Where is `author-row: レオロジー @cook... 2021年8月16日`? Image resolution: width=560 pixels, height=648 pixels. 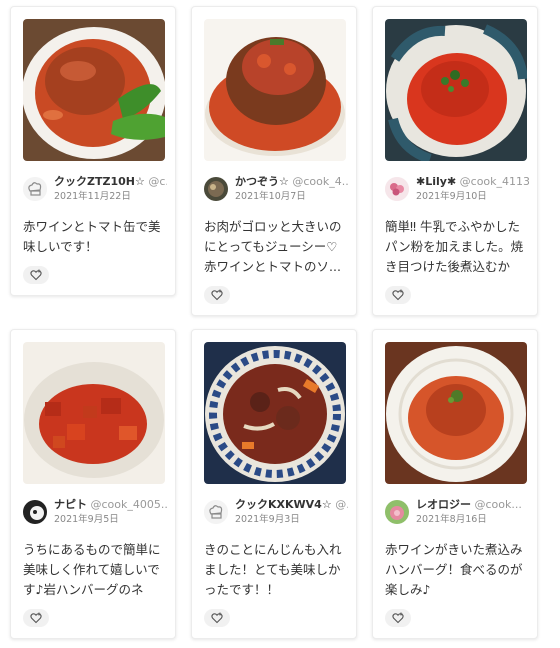
author-row: レオロジー @cook... 2021年8月16日 is located at coordinates (457, 514).